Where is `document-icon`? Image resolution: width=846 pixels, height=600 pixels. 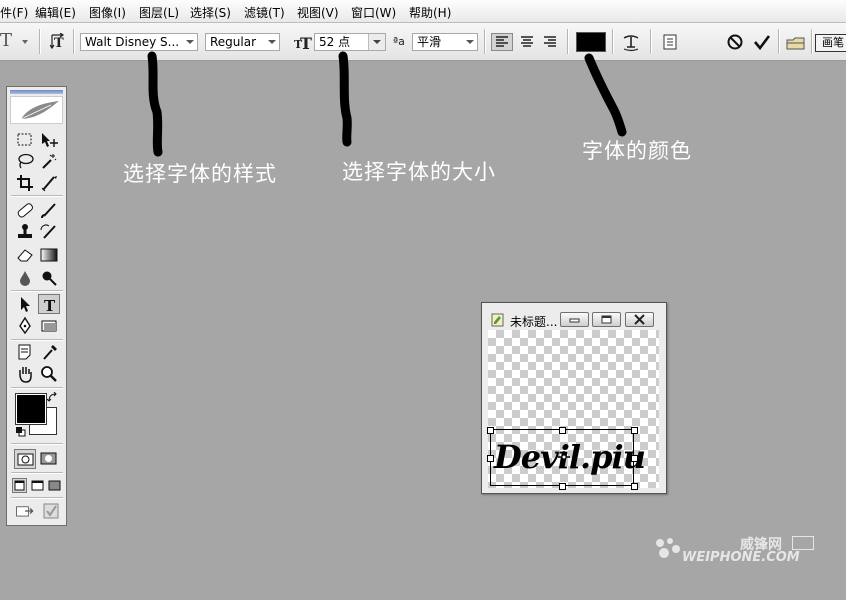
document-icon is located at coordinates (498, 321).